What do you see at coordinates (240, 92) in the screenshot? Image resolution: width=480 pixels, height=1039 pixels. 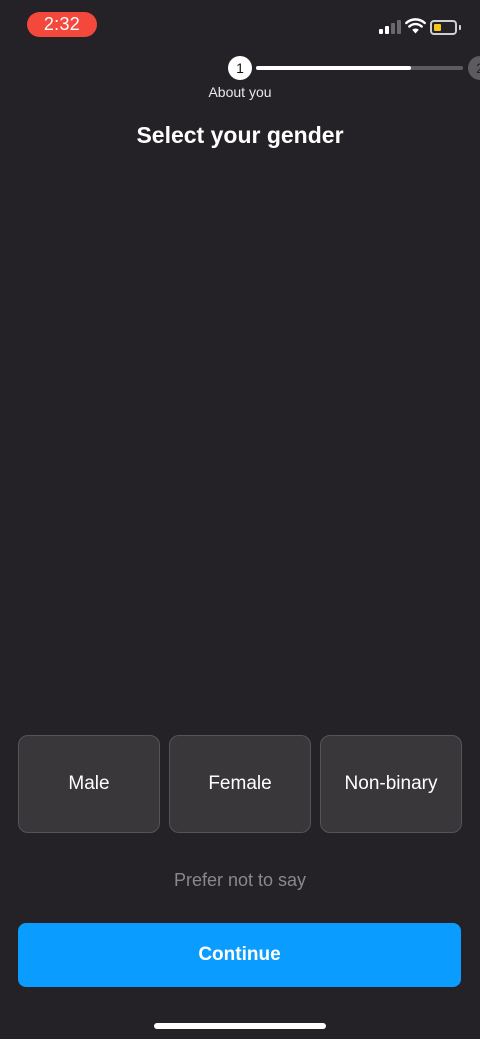 I see `step-label: About you` at bounding box center [240, 92].